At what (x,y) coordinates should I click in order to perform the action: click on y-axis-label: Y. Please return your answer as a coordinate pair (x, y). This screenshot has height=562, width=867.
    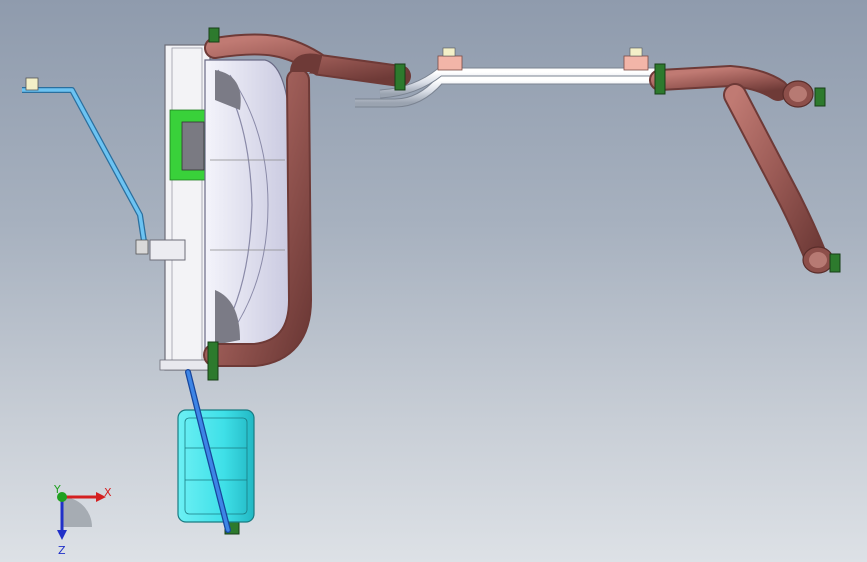
    Looking at the image, I should click on (57, 489).